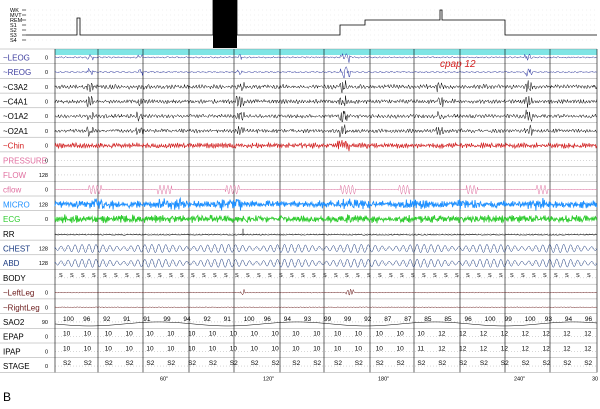 This screenshot has height=409, width=600. What do you see at coordinates (25, 160) in the screenshot?
I see `channel-label-pressure: PRESSURE` at bounding box center [25, 160].